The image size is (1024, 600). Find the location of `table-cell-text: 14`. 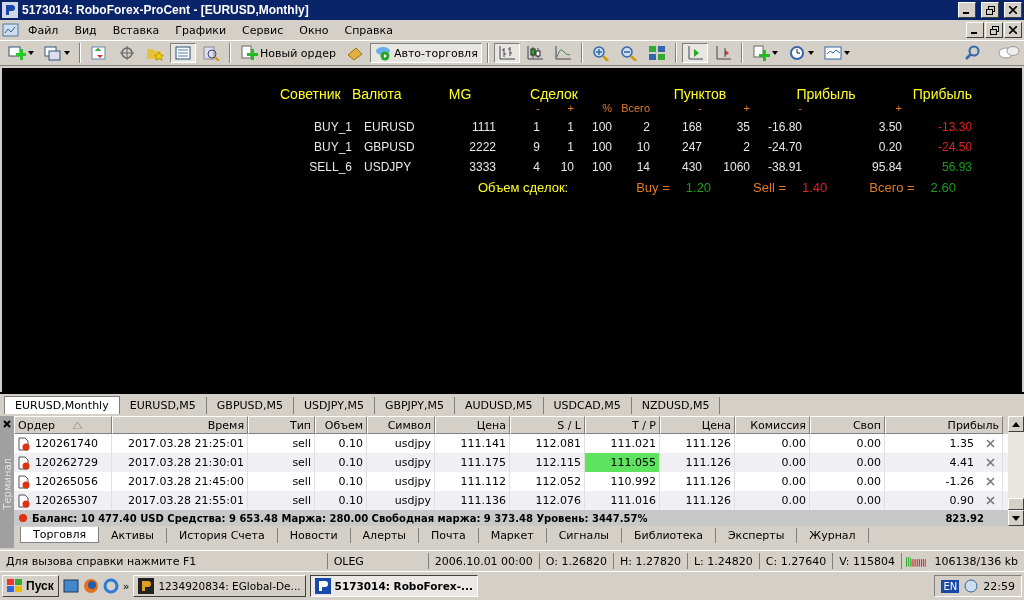

table-cell-text: 14 is located at coordinates (642, 167).